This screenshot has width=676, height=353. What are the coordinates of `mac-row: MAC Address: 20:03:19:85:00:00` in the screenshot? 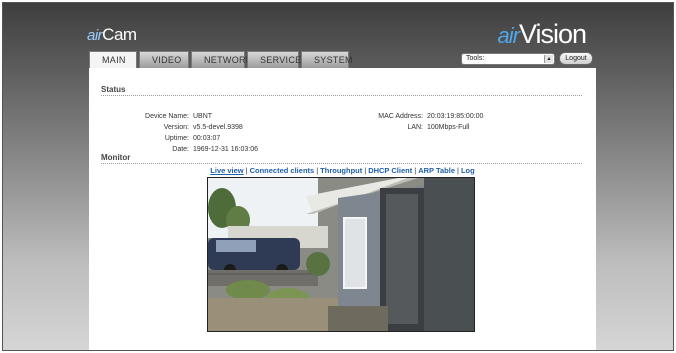 It's located at (431, 116).